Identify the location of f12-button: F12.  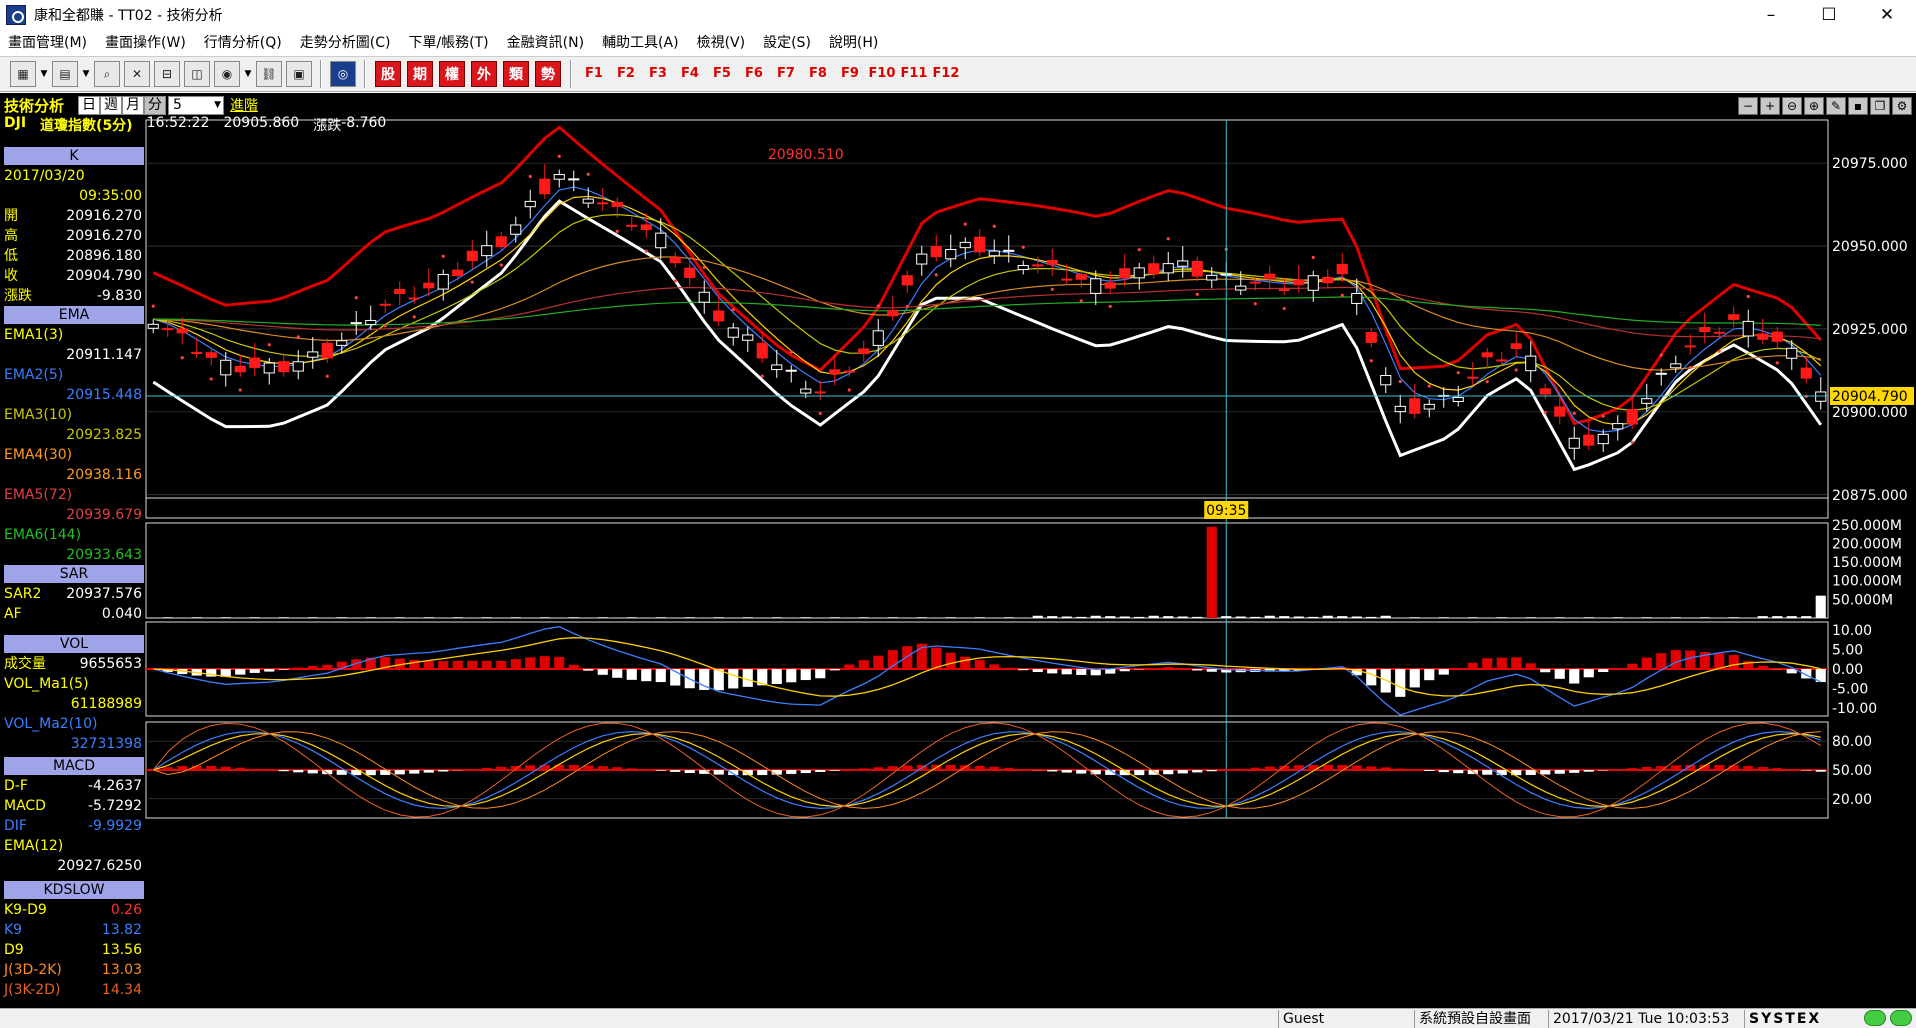
(946, 74).